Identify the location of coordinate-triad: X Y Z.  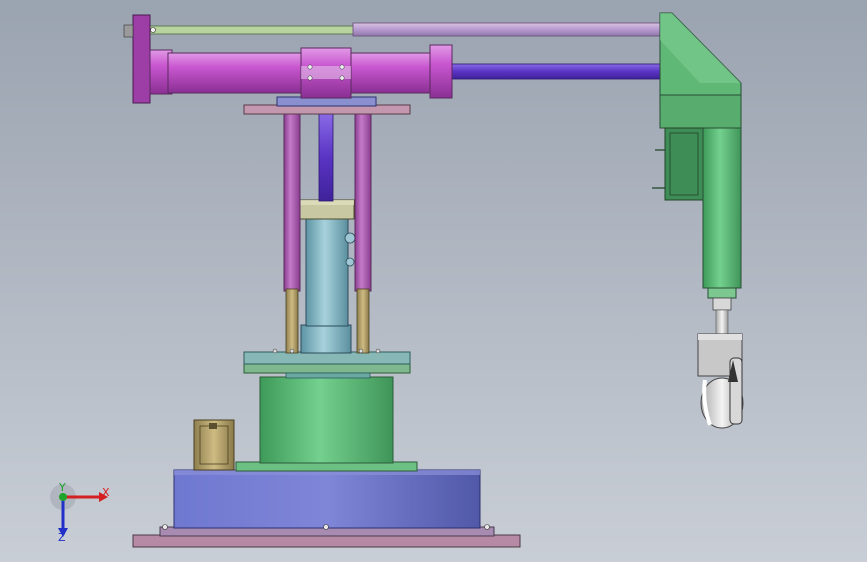
(80, 512).